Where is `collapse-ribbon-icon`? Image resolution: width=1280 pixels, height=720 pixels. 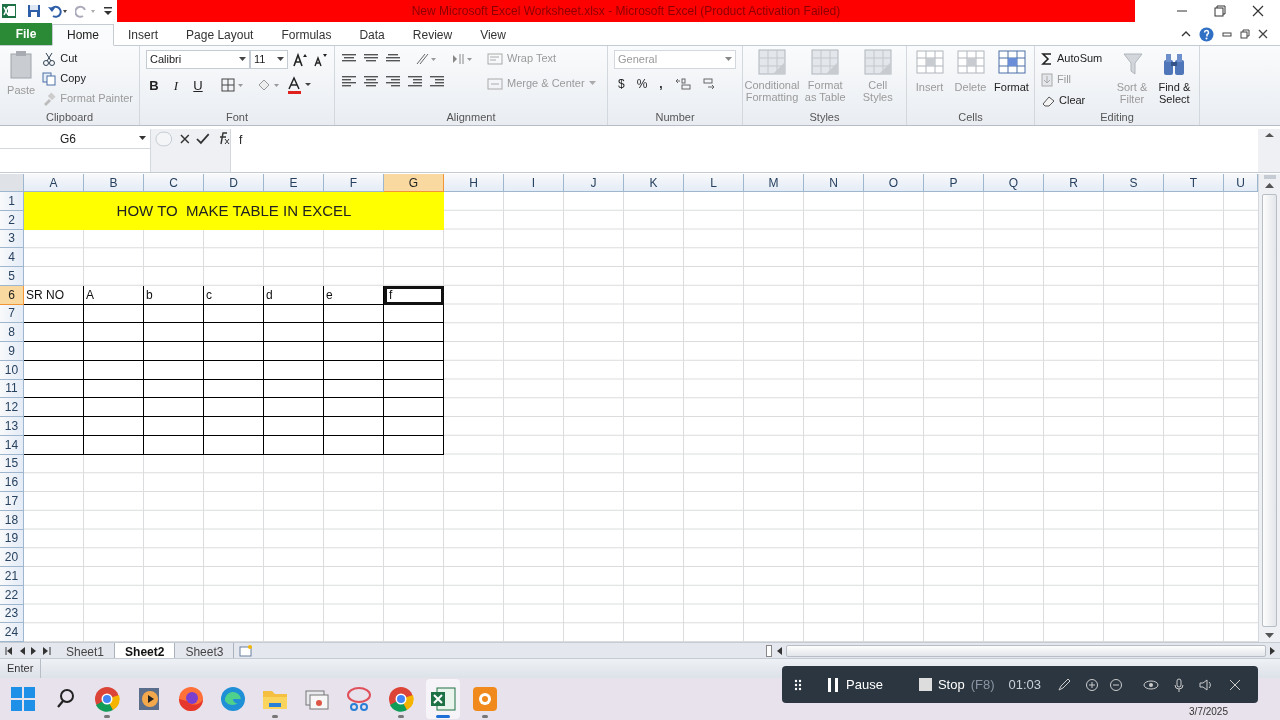 collapse-ribbon-icon is located at coordinates (1186, 34).